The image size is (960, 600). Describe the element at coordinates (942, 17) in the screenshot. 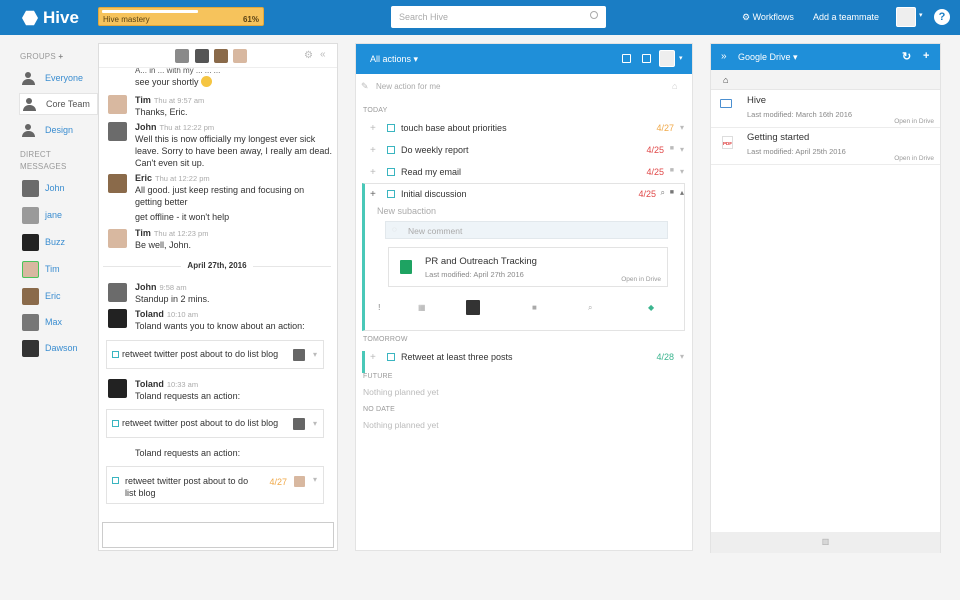

I see `help-icon: ?` at that location.